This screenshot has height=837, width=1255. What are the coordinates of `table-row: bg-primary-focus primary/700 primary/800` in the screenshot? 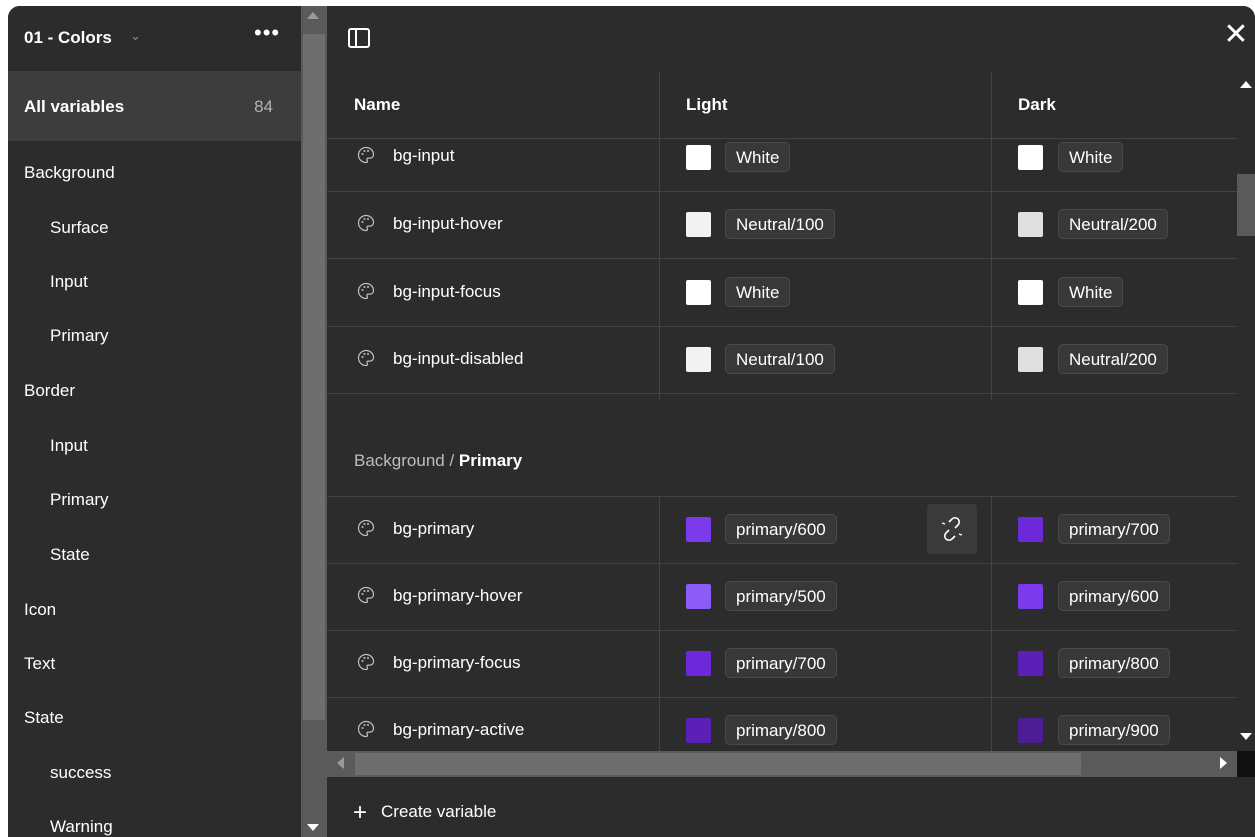 It's located at (782, 664).